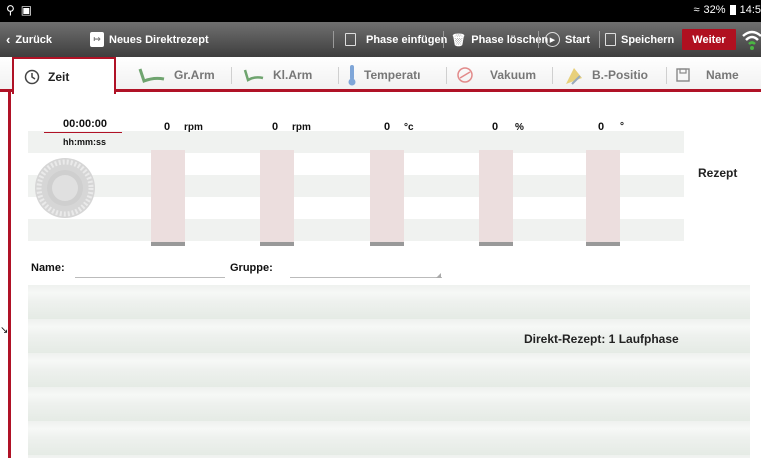 The image size is (761, 458). Describe the element at coordinates (409, 127) in the screenshot. I see `temperature-unit: °c` at that location.